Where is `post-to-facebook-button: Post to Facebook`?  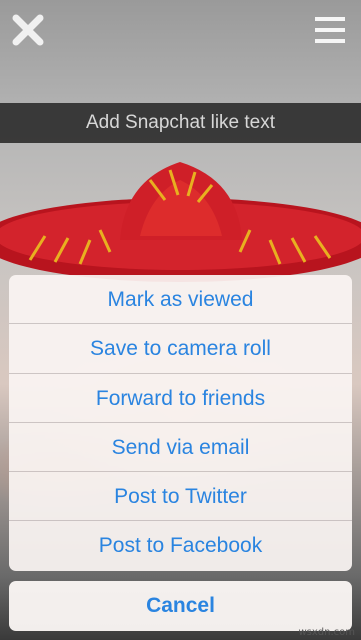
post-to-facebook-button: Post to Facebook is located at coordinates (180, 545).